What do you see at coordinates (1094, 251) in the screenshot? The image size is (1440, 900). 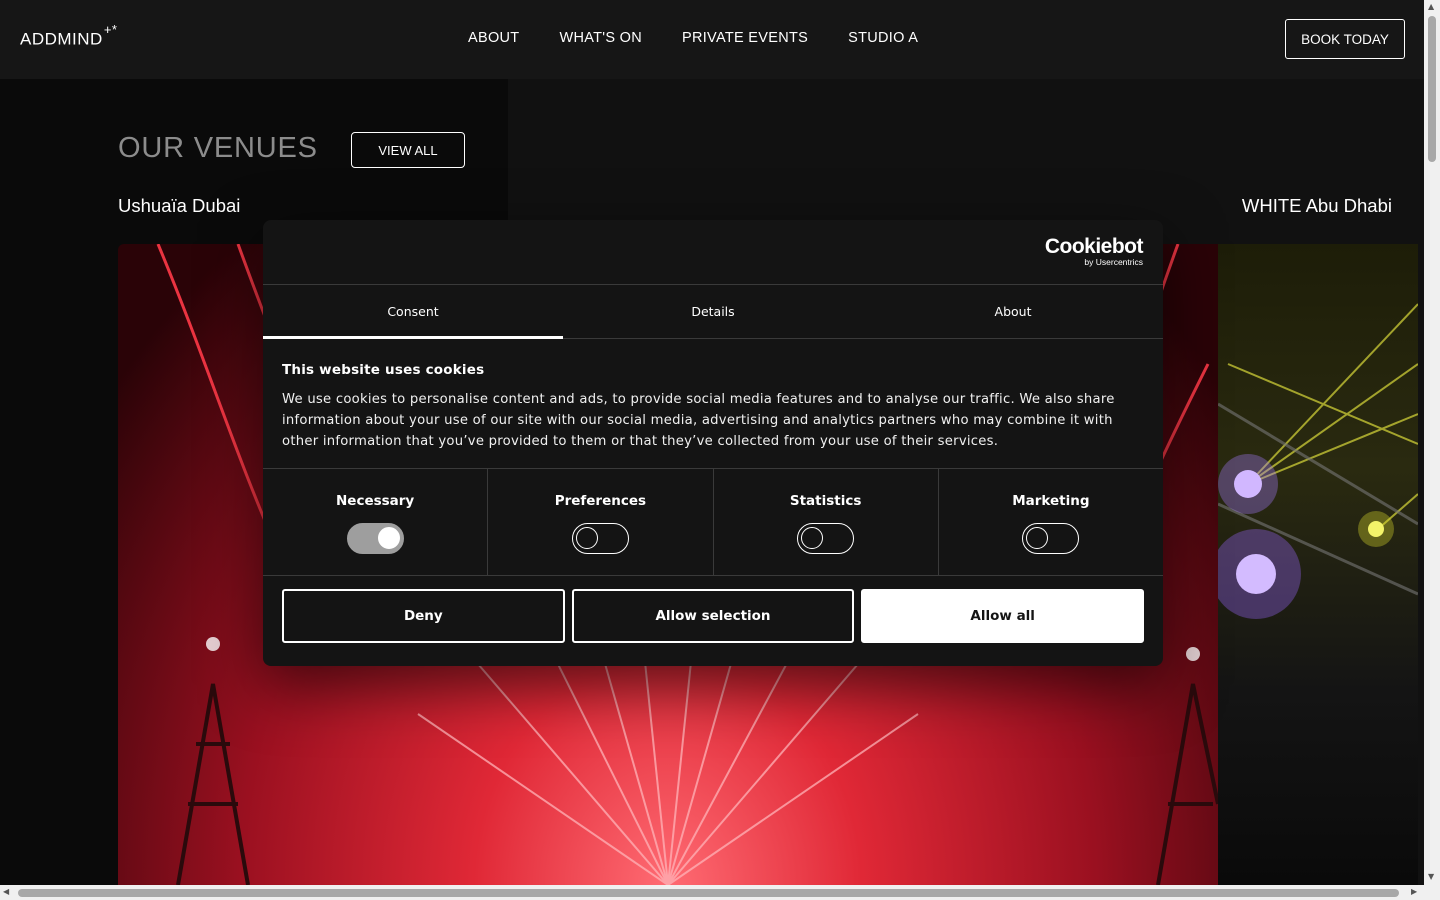 I see `cookiebot-logo: Cookiebot by Usercentrics` at bounding box center [1094, 251].